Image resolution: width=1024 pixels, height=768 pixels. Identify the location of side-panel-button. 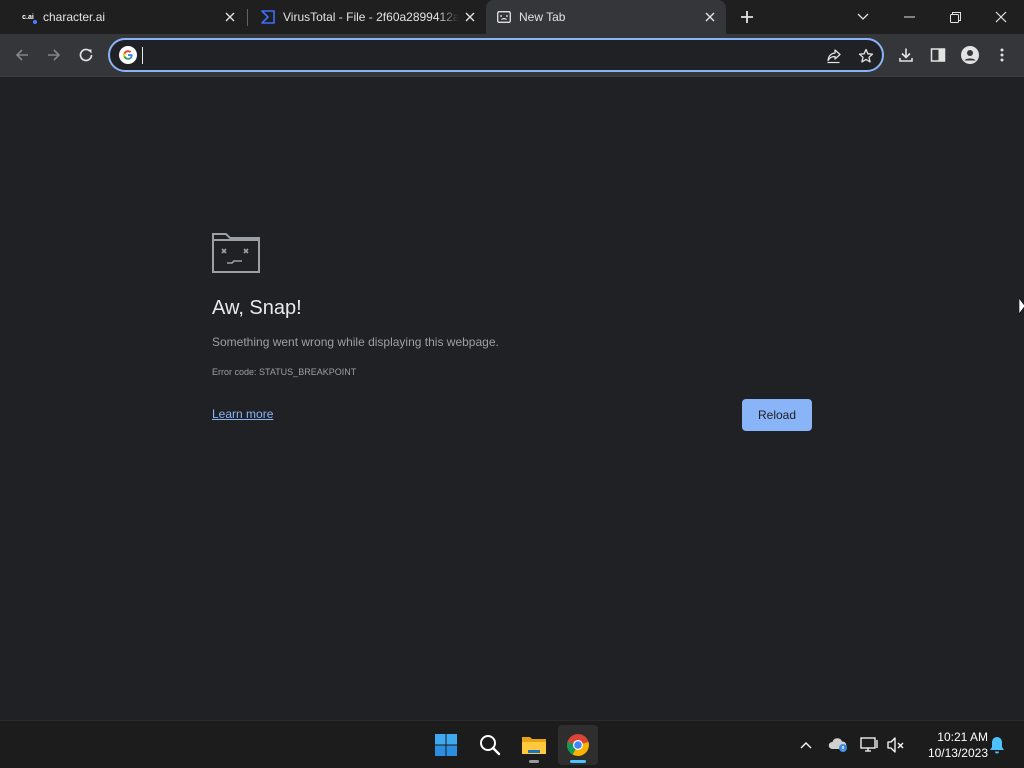
(938, 55).